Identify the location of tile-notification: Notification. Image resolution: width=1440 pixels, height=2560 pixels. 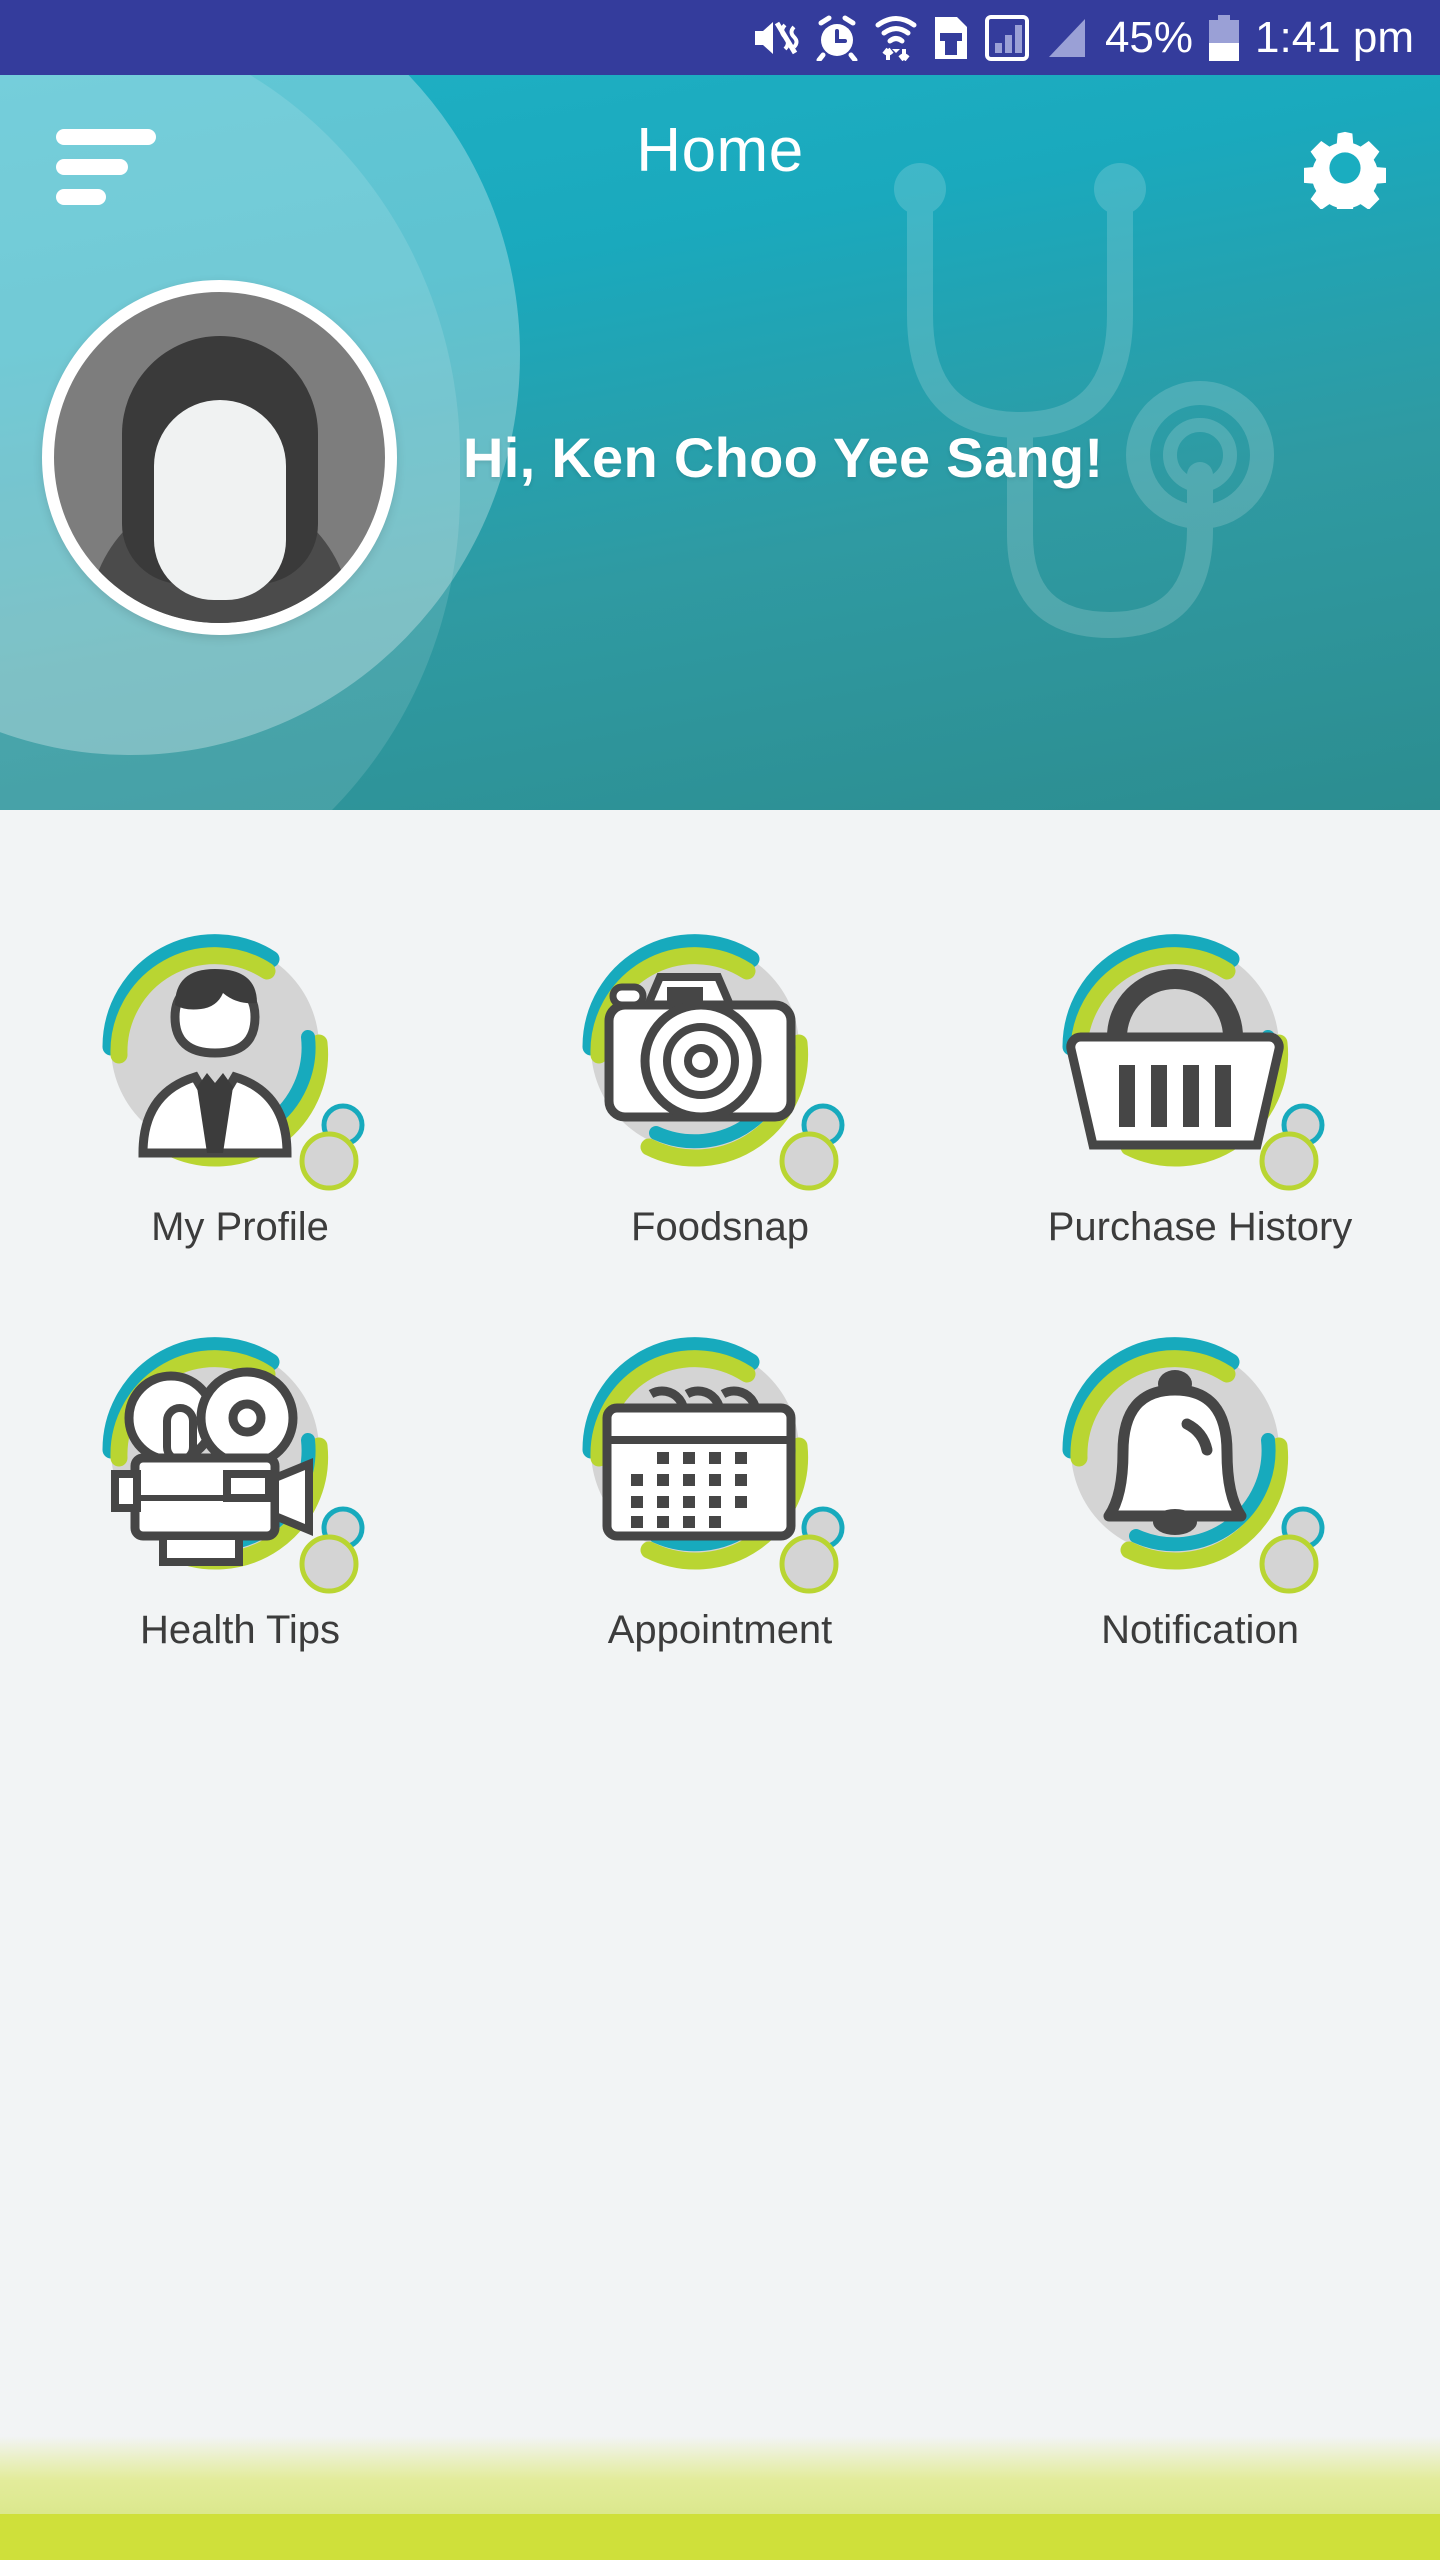
(1200, 1490).